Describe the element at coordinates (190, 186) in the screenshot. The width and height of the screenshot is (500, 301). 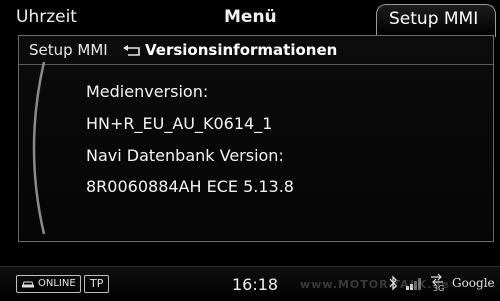
I see `navi-db-version-value: 8R0060884AH ECE 5.13.8` at that location.